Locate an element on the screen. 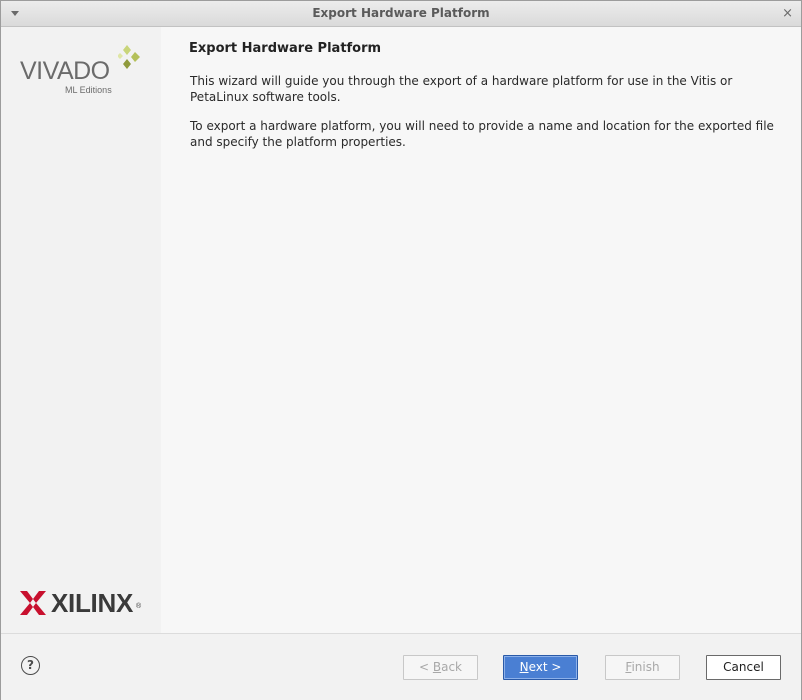 The image size is (802, 700). vivado-wordmark: VIVADO is located at coordinates (65, 71).